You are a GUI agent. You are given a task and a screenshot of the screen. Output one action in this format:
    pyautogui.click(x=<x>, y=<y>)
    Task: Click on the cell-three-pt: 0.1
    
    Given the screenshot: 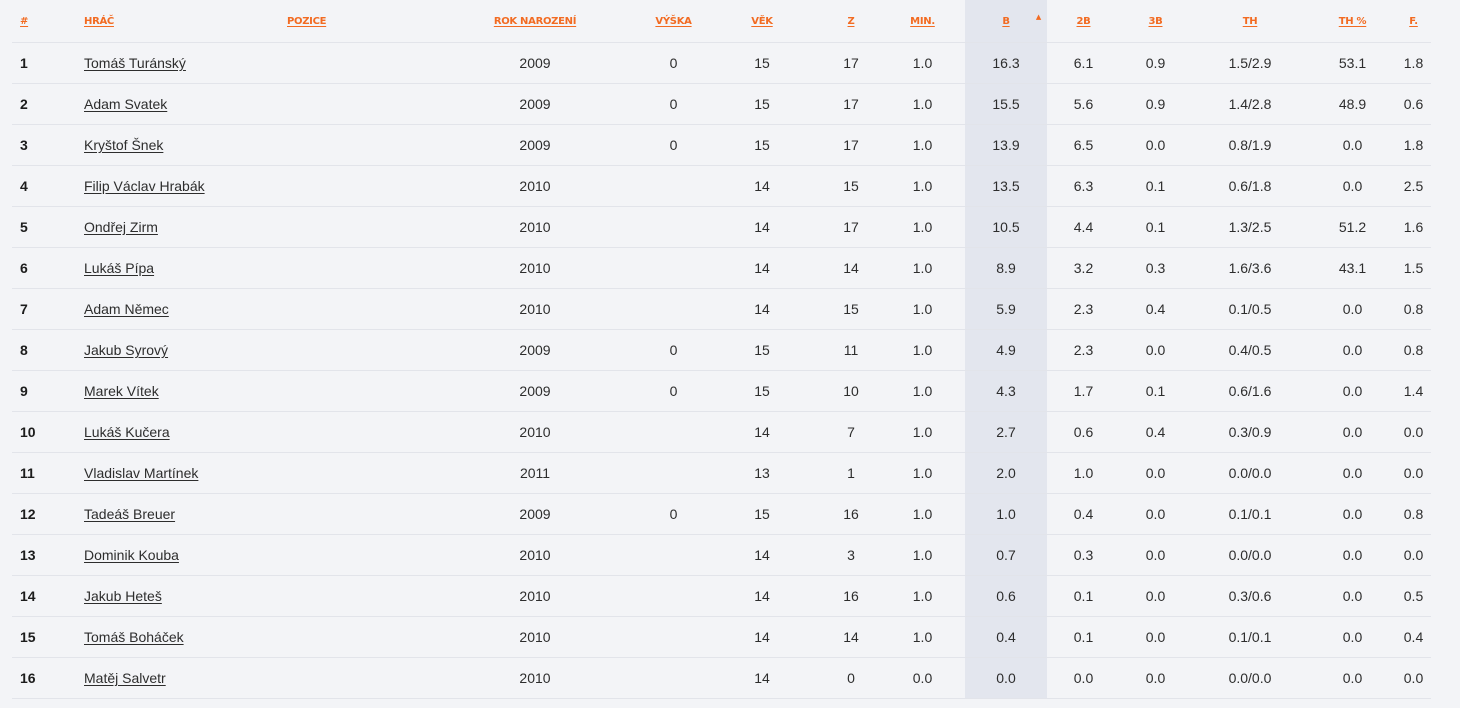 What is the action you would take?
    pyautogui.click(x=1155, y=391)
    